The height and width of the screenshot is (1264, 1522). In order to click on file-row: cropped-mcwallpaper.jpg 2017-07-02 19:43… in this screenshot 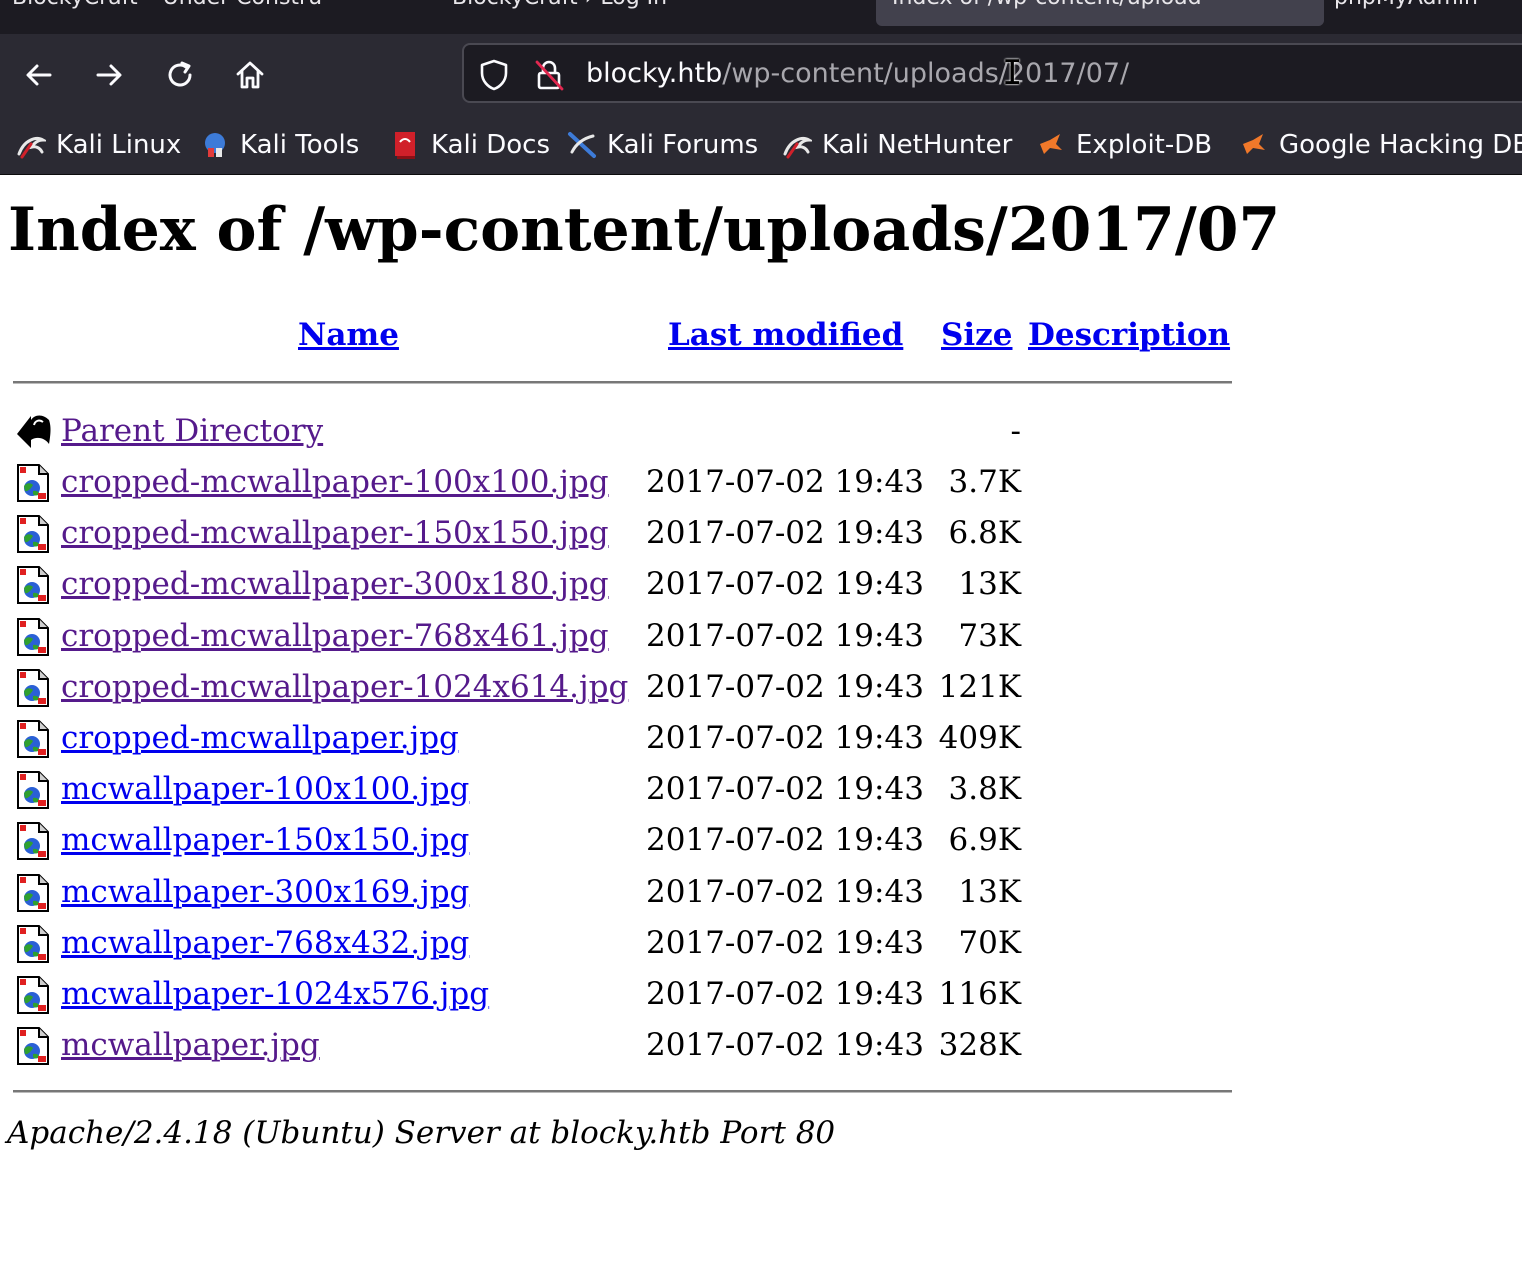, I will do `click(550, 740)`.